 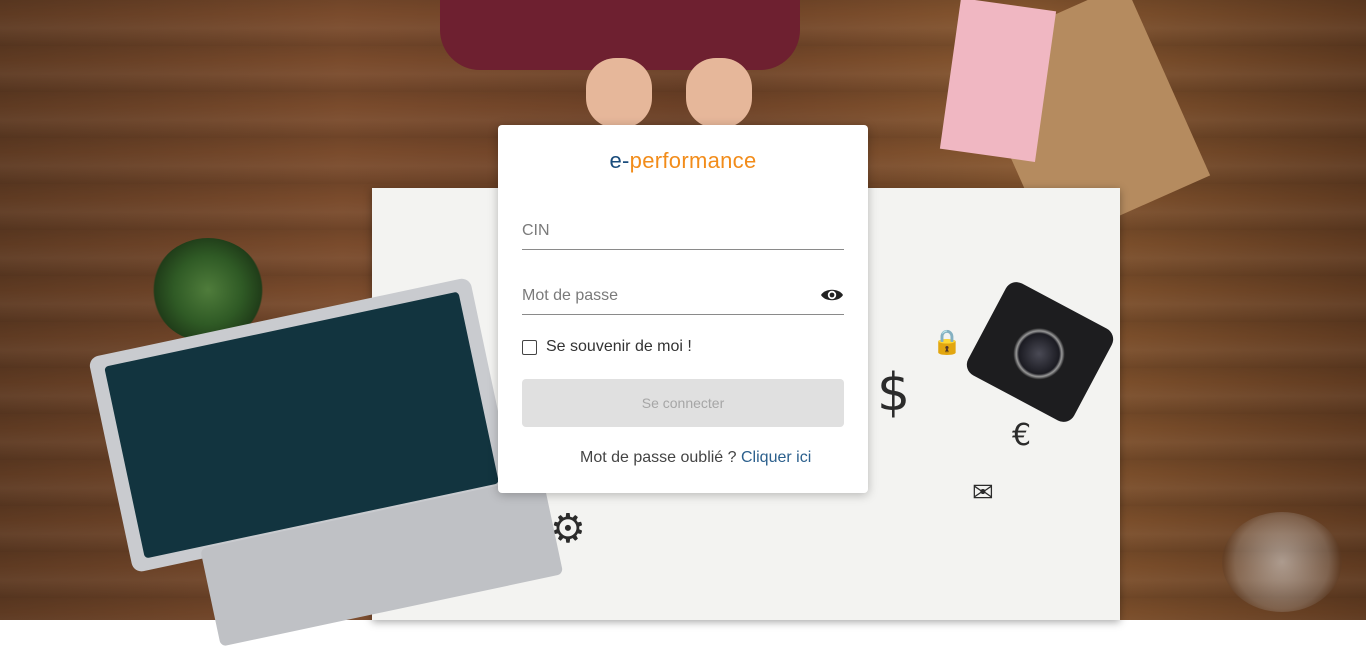 What do you see at coordinates (658, 457) in the screenshot?
I see `forgot-password-question: Mot de passe oublié ?` at bounding box center [658, 457].